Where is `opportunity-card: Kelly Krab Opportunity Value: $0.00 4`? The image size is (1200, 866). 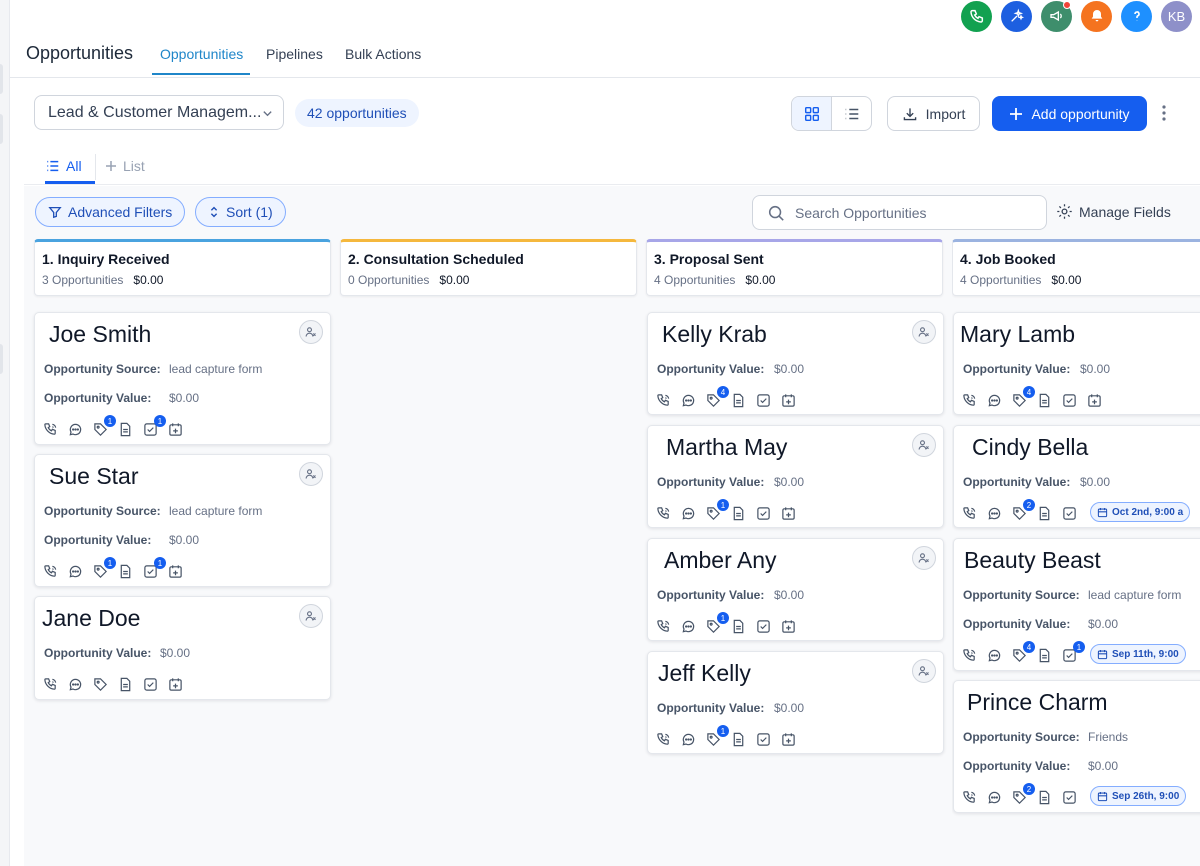 opportunity-card: Kelly Krab Opportunity Value: $0.00 4 is located at coordinates (795, 363).